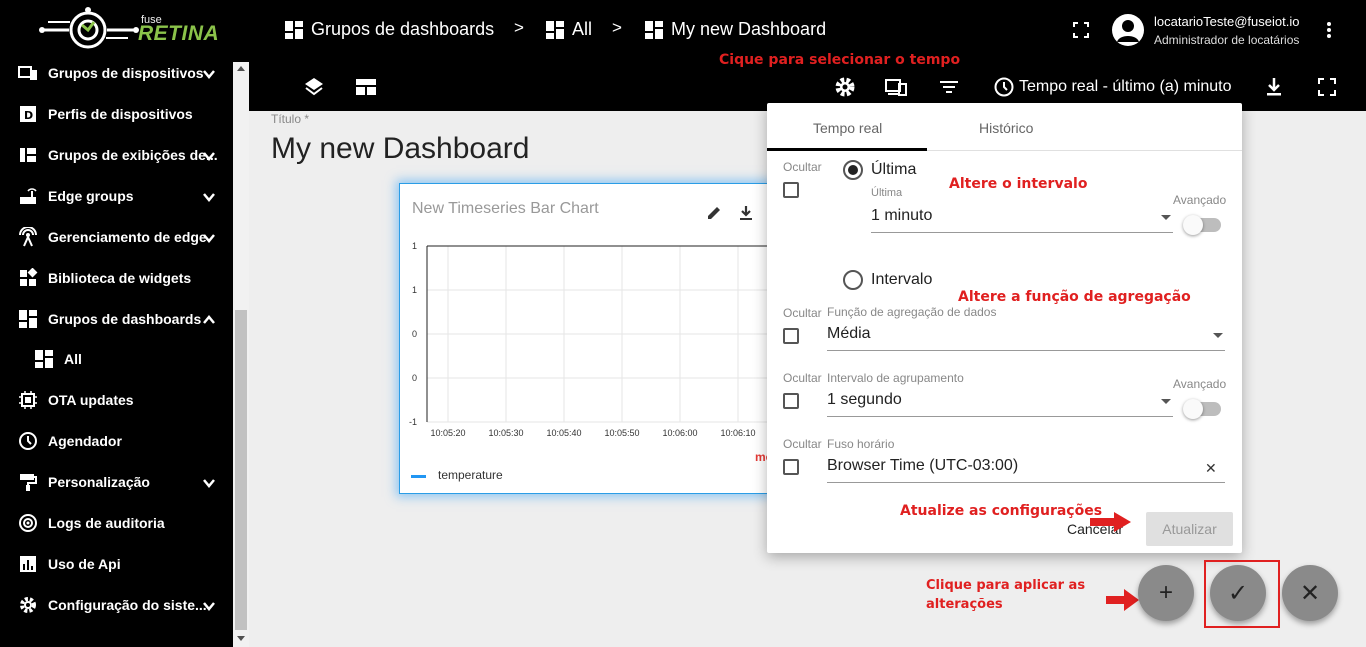 The width and height of the screenshot is (1366, 647). I want to click on discard-changes-button: ✕, so click(1310, 593).